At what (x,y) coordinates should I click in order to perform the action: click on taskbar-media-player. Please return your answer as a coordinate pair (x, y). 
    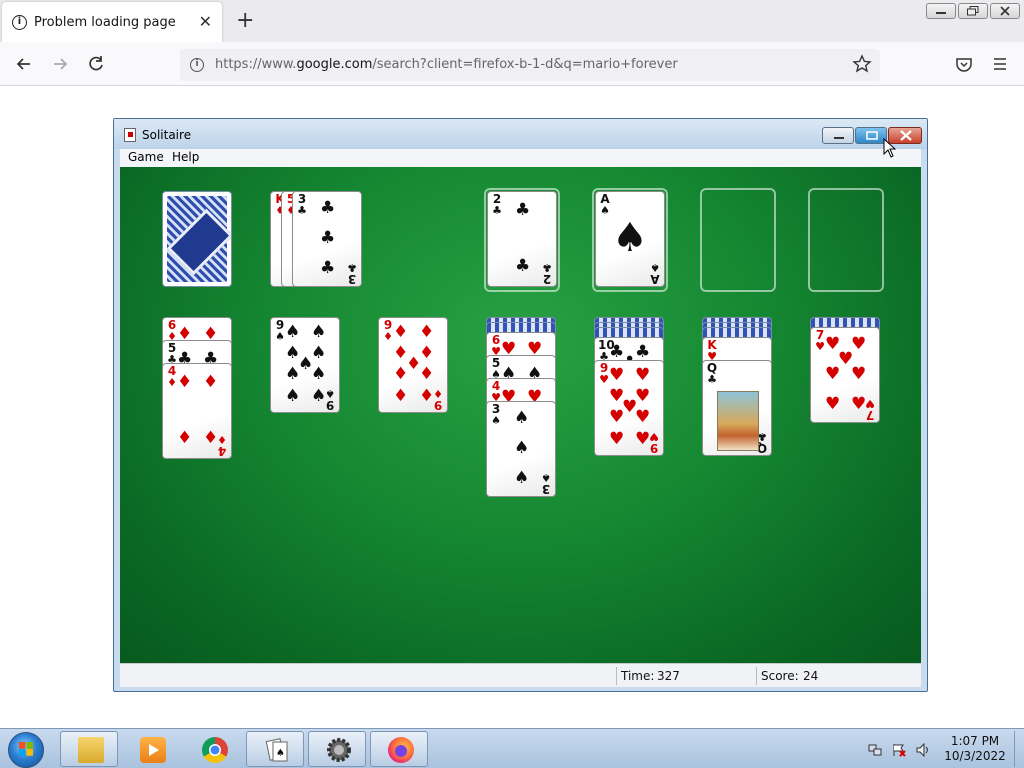
    Looking at the image, I should click on (151, 749).